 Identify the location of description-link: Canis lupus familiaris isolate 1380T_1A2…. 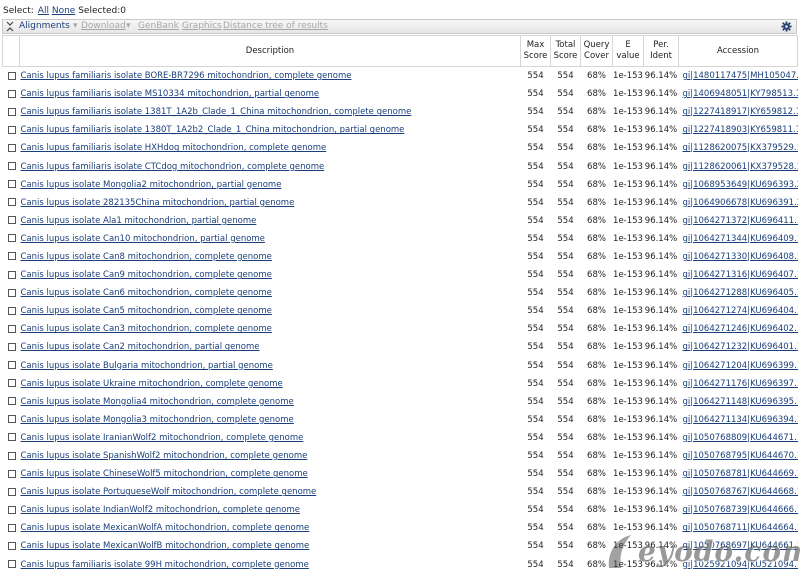
(213, 130).